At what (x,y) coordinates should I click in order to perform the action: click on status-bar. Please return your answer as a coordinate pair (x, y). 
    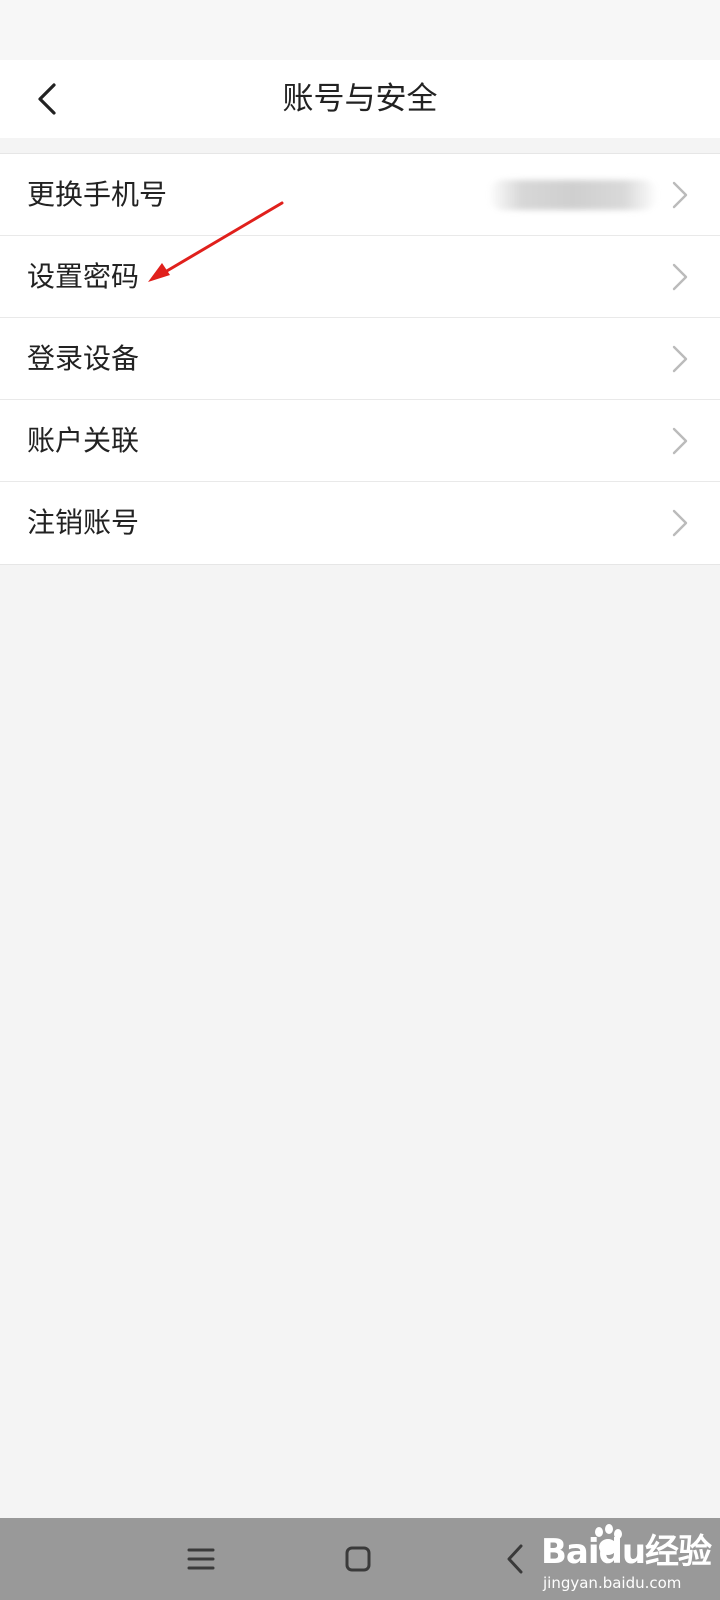
    Looking at the image, I should click on (360, 30).